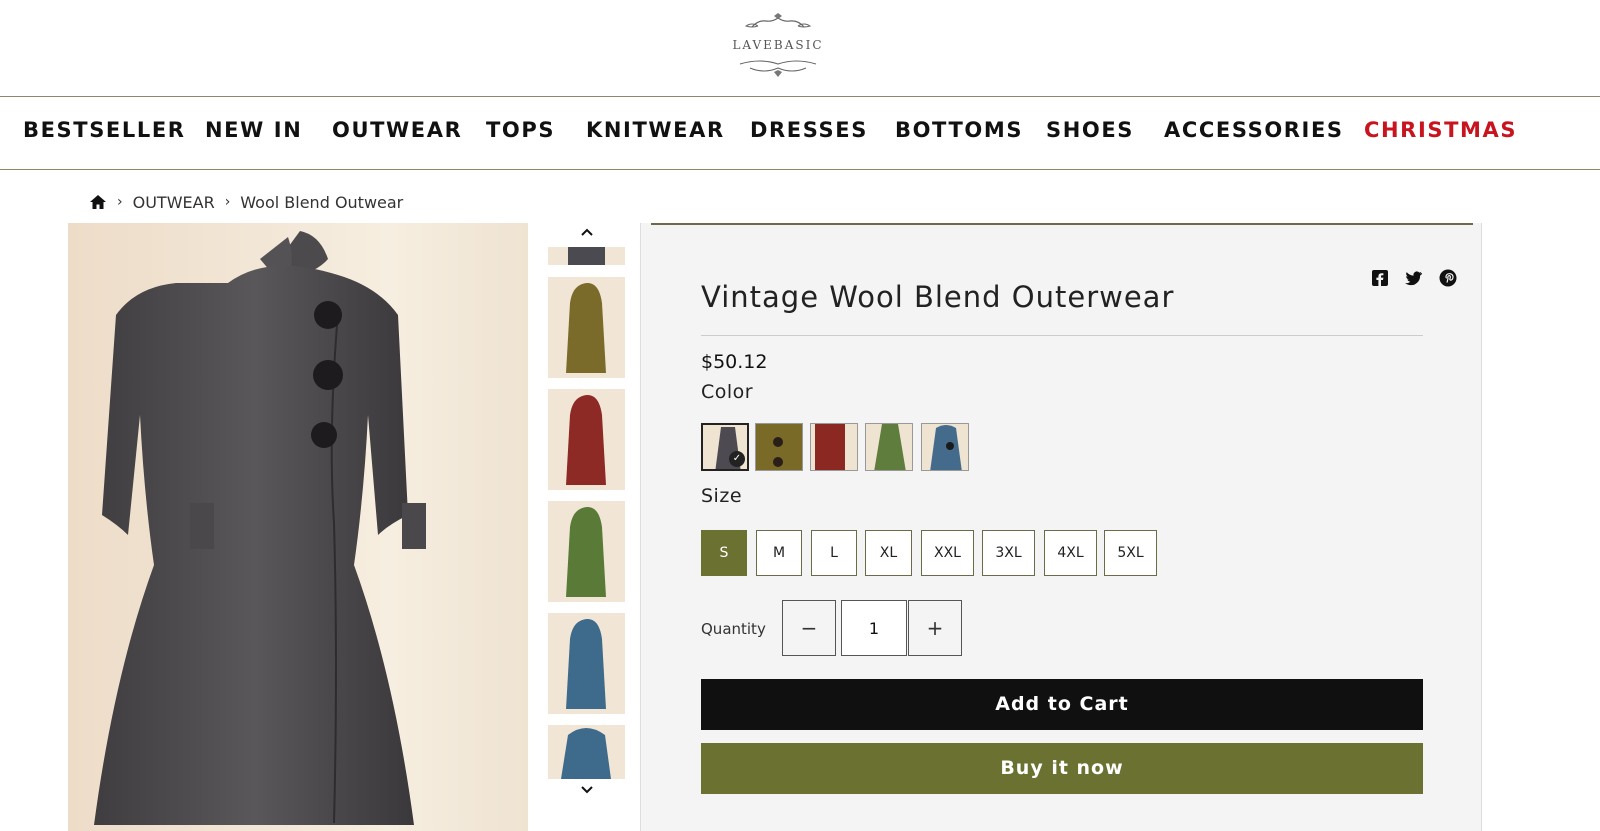 The image size is (1600, 831). What do you see at coordinates (889, 447) in the screenshot?
I see `color-swatch-green` at bounding box center [889, 447].